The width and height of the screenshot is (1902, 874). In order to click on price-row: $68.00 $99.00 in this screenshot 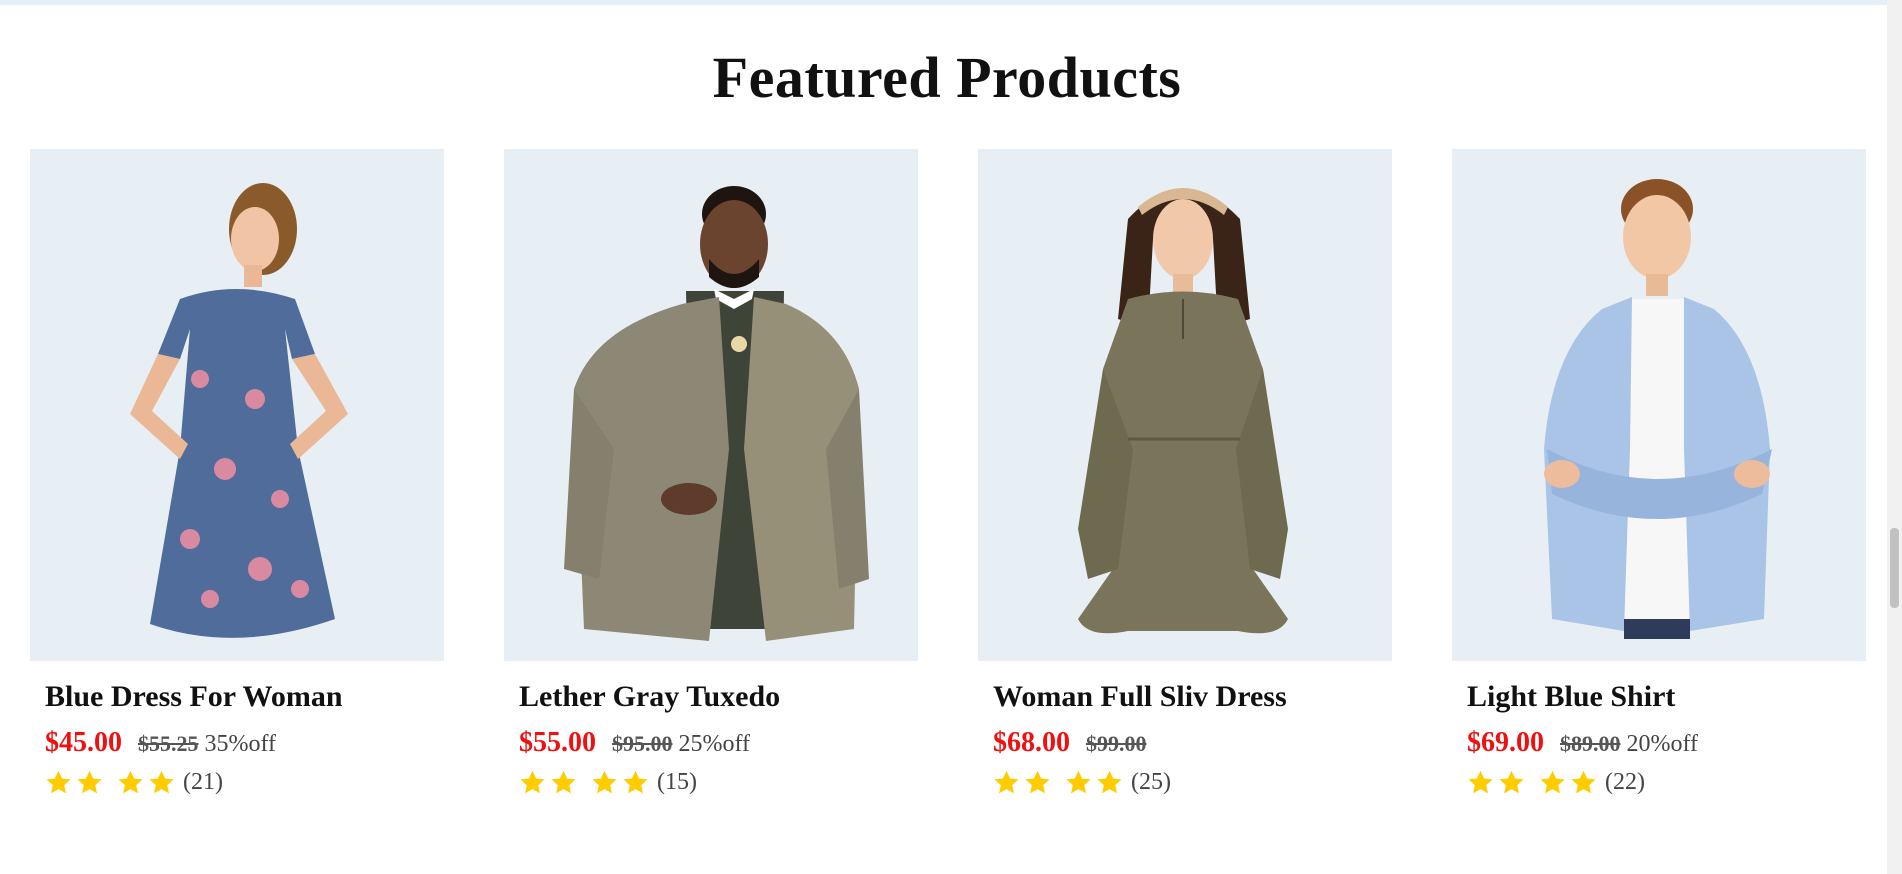, I will do `click(1185, 743)`.